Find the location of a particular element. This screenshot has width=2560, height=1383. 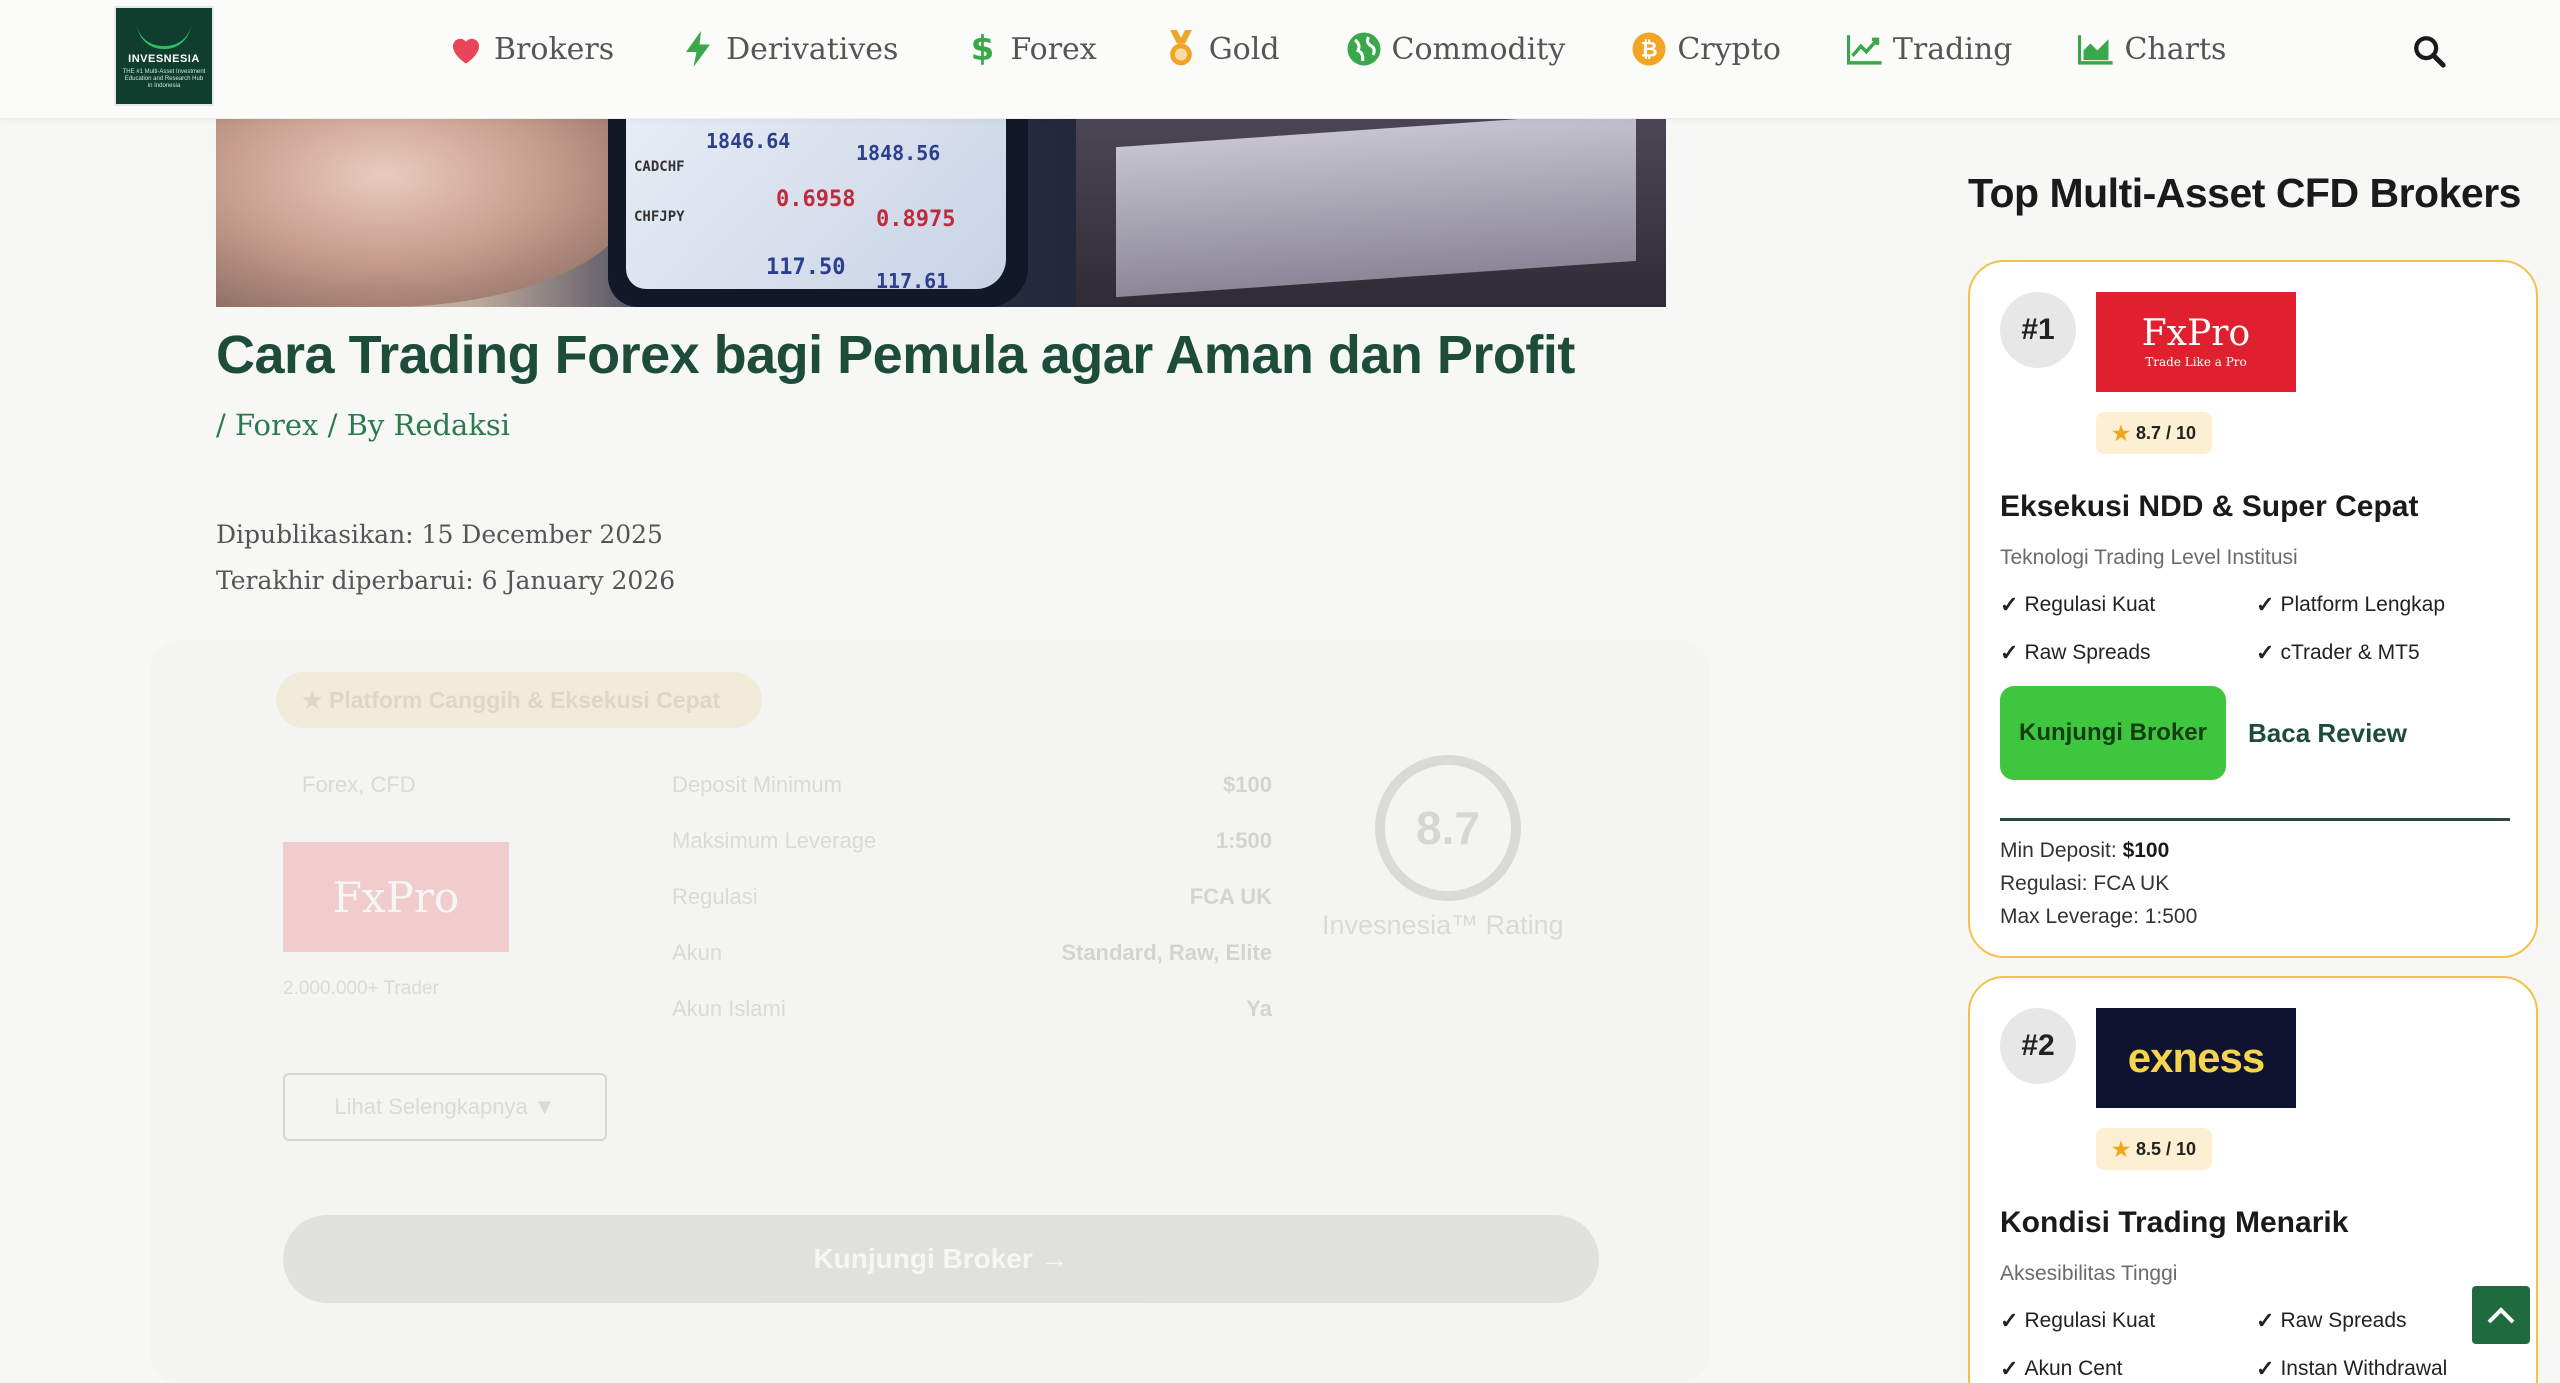

scroll-to-top-button is located at coordinates (2501, 1315).